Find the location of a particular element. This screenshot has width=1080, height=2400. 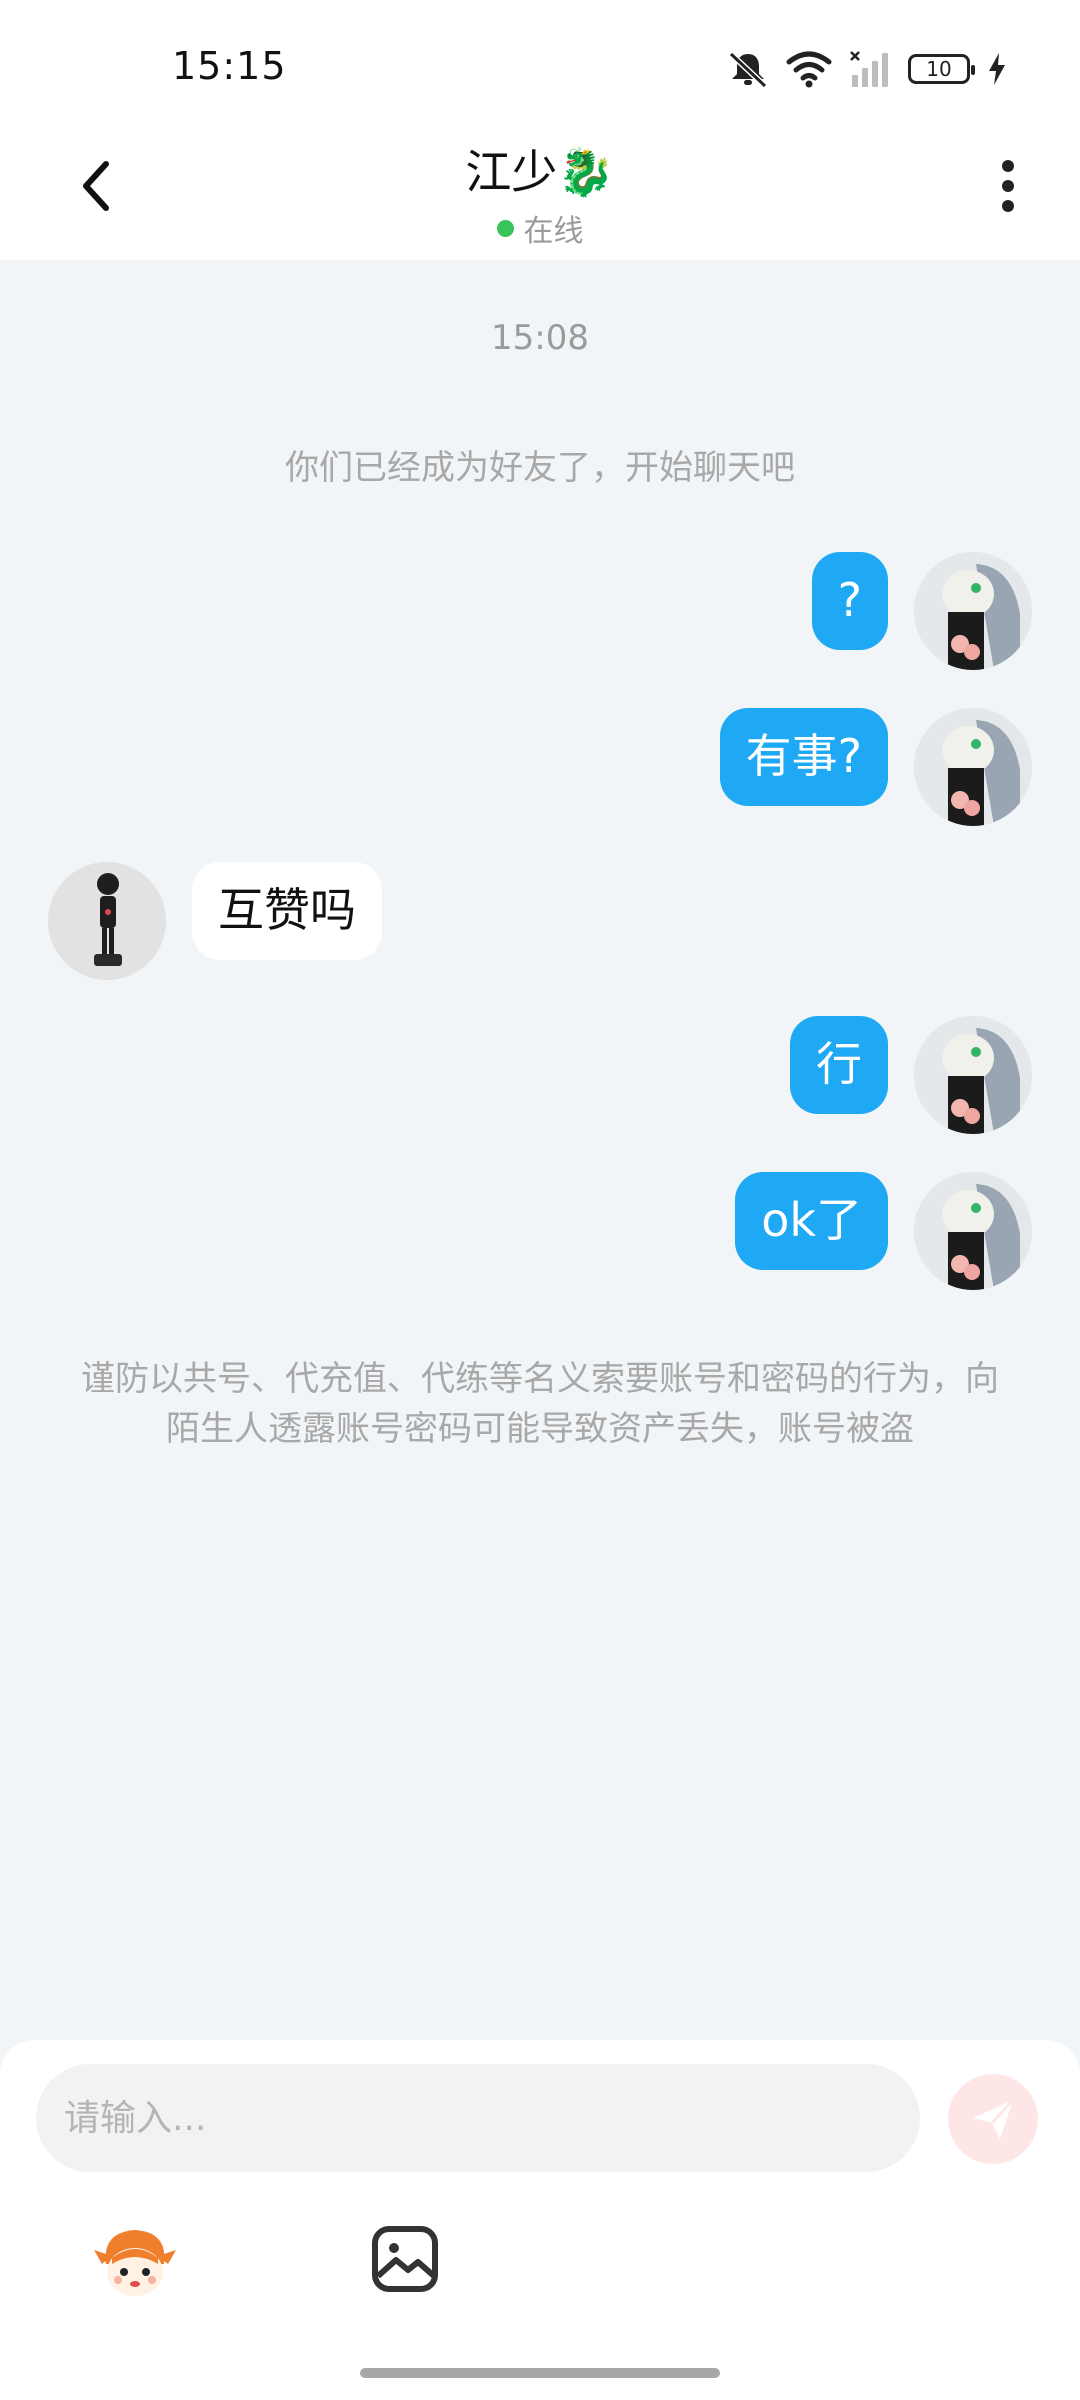

title-block: 江少🐉 在线 is located at coordinates (540, 193).